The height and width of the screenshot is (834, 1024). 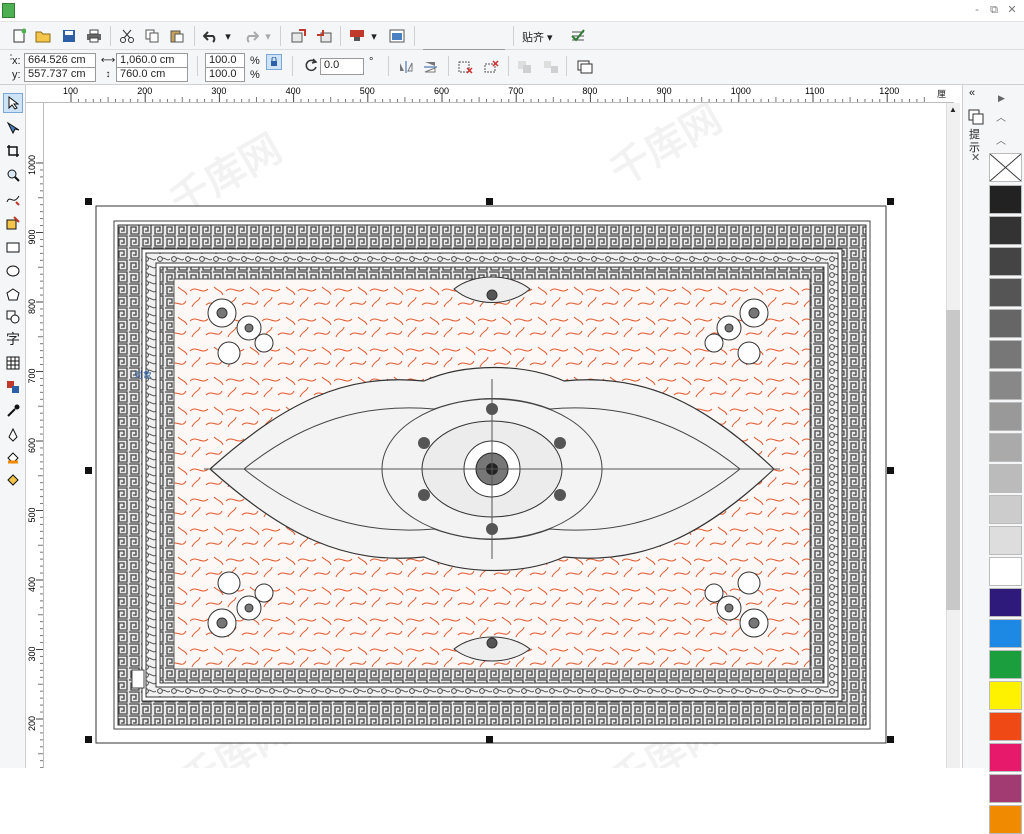 What do you see at coordinates (13, 411) in the screenshot?
I see `eyedropper-tool-icon` at bounding box center [13, 411].